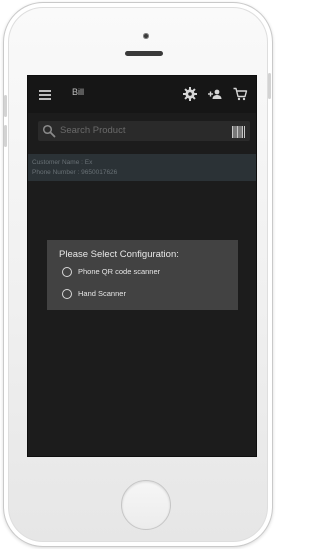 The width and height of the screenshot is (320, 549). I want to click on volume-down-button, so click(5, 136).